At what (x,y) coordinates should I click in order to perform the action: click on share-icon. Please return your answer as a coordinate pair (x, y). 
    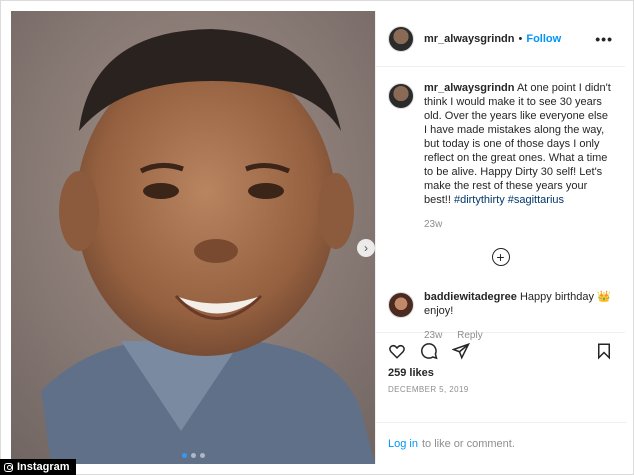
    Looking at the image, I should click on (461, 351).